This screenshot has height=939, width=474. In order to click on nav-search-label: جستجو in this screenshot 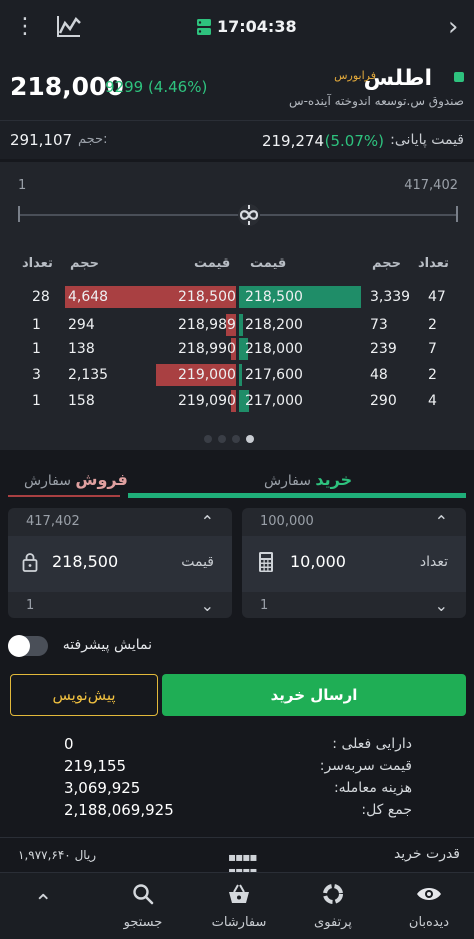, I will do `click(143, 922)`.